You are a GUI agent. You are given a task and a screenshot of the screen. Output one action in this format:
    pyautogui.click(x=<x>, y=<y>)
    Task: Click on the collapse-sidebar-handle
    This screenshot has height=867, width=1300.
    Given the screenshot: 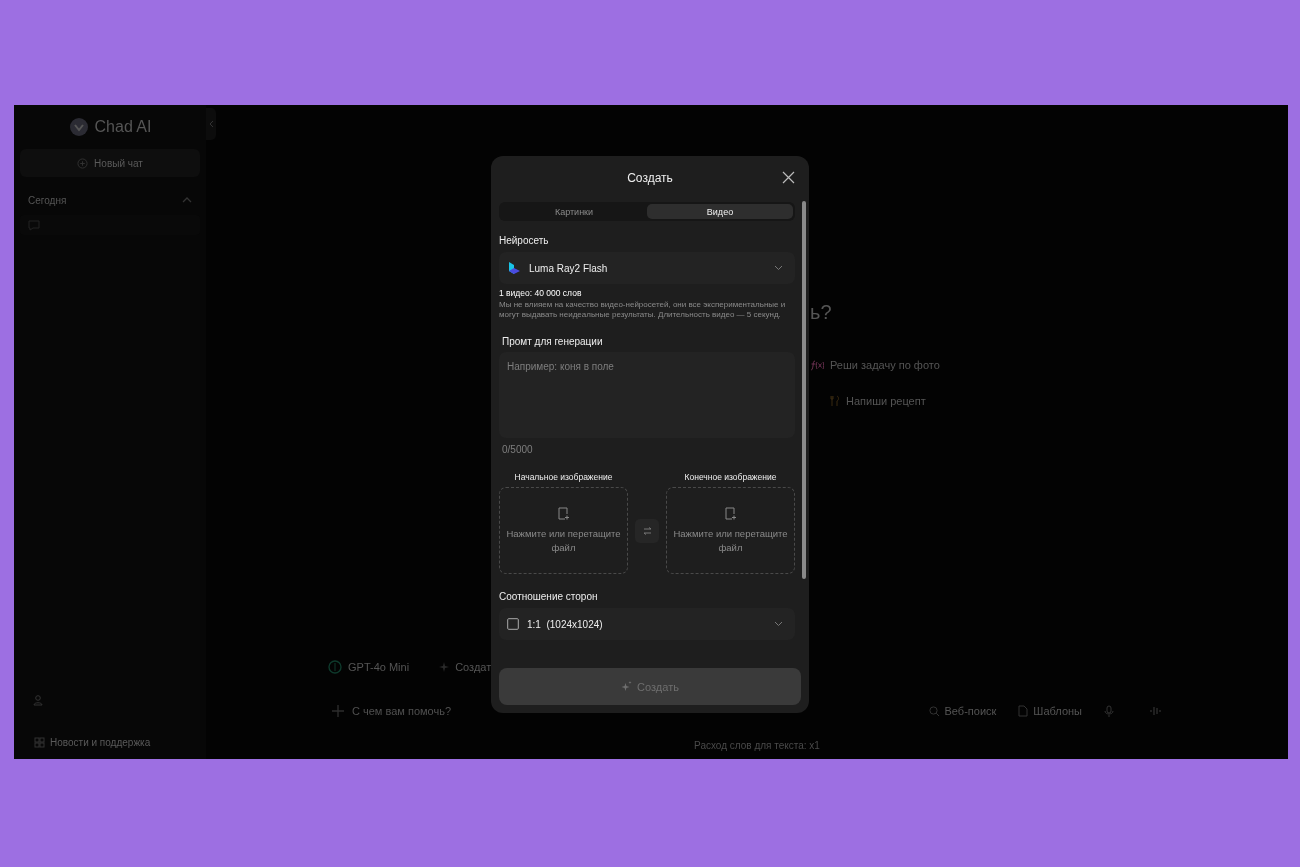 What is the action you would take?
    pyautogui.click(x=211, y=124)
    